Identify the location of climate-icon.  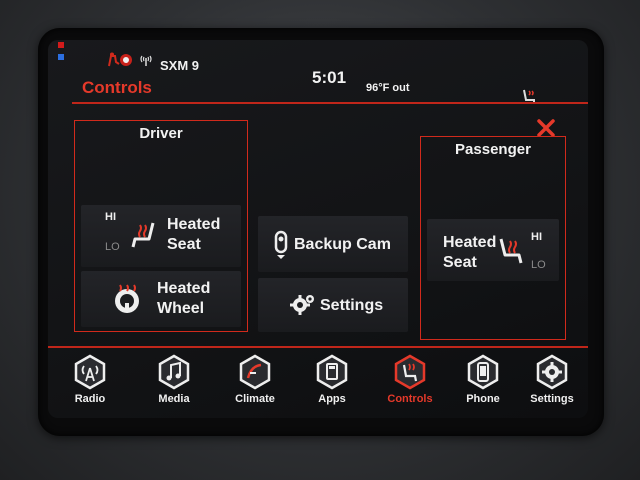
(255, 372).